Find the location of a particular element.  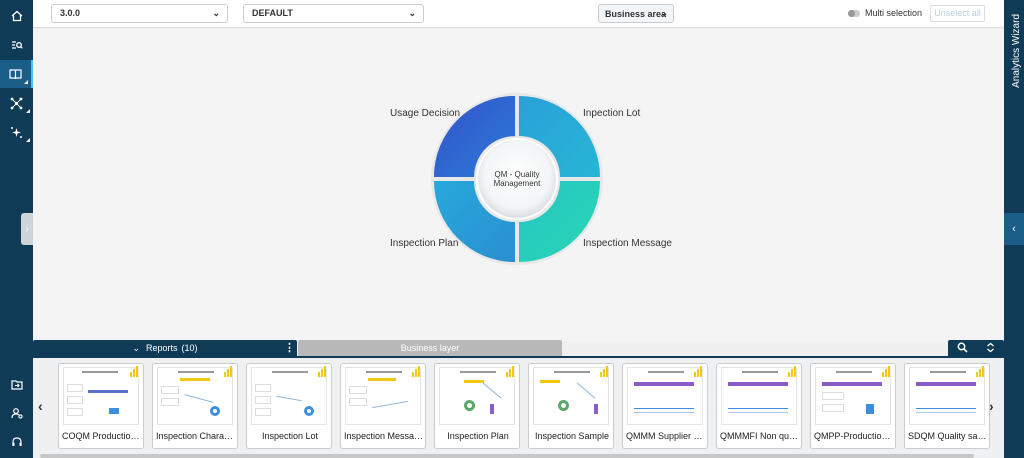

horizontal-scrollbar is located at coordinates (507, 456).